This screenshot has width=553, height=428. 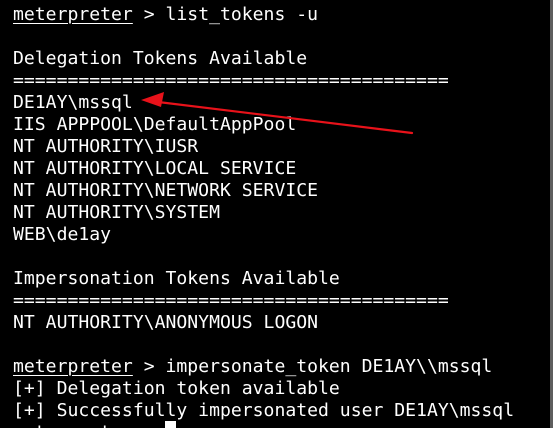 What do you see at coordinates (155, 168) in the screenshot?
I see `token-entry: NT AUTHORITY\LOCAL SERVICE` at bounding box center [155, 168].